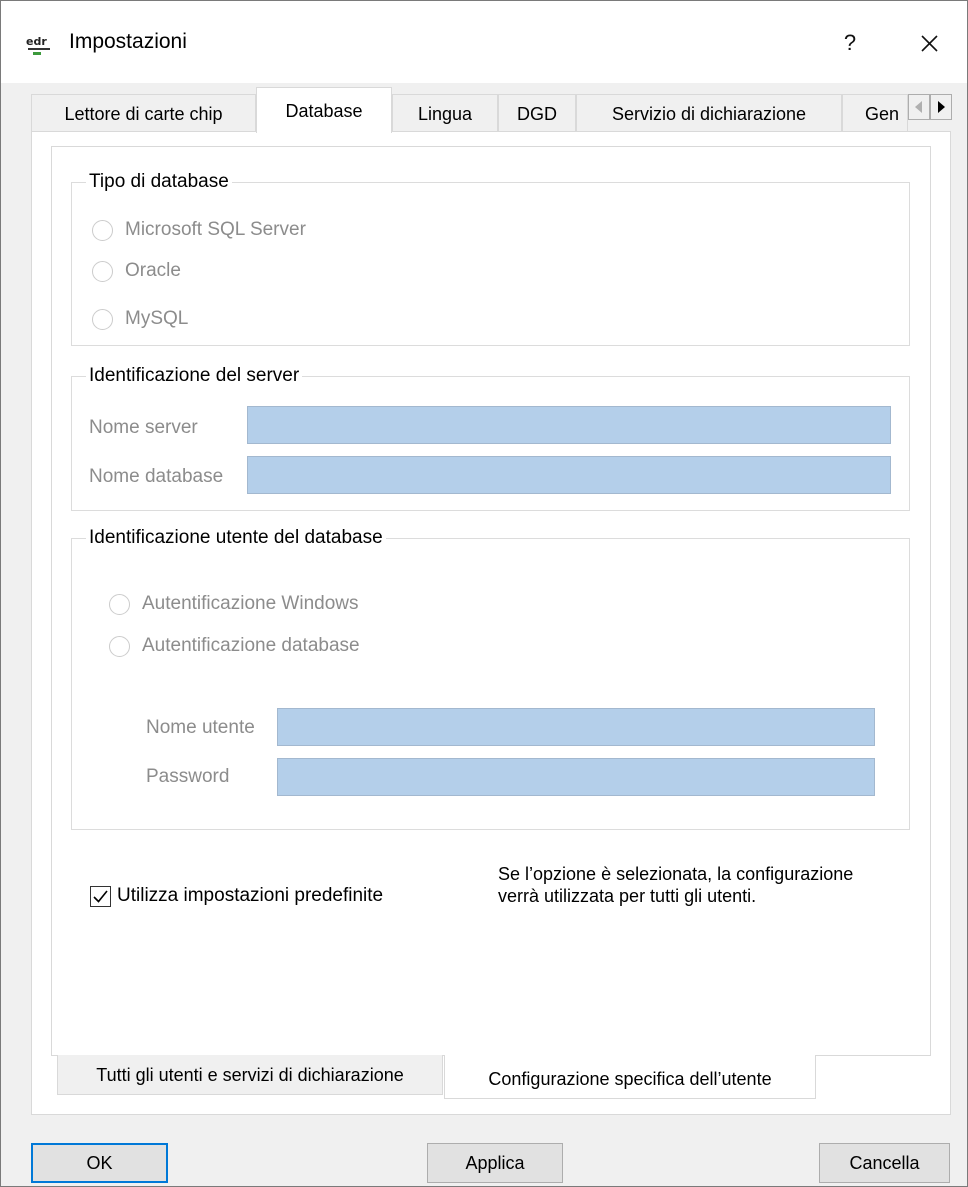 The image size is (968, 1187). I want to click on radio-database-auth: Autentificazione database, so click(234, 646).